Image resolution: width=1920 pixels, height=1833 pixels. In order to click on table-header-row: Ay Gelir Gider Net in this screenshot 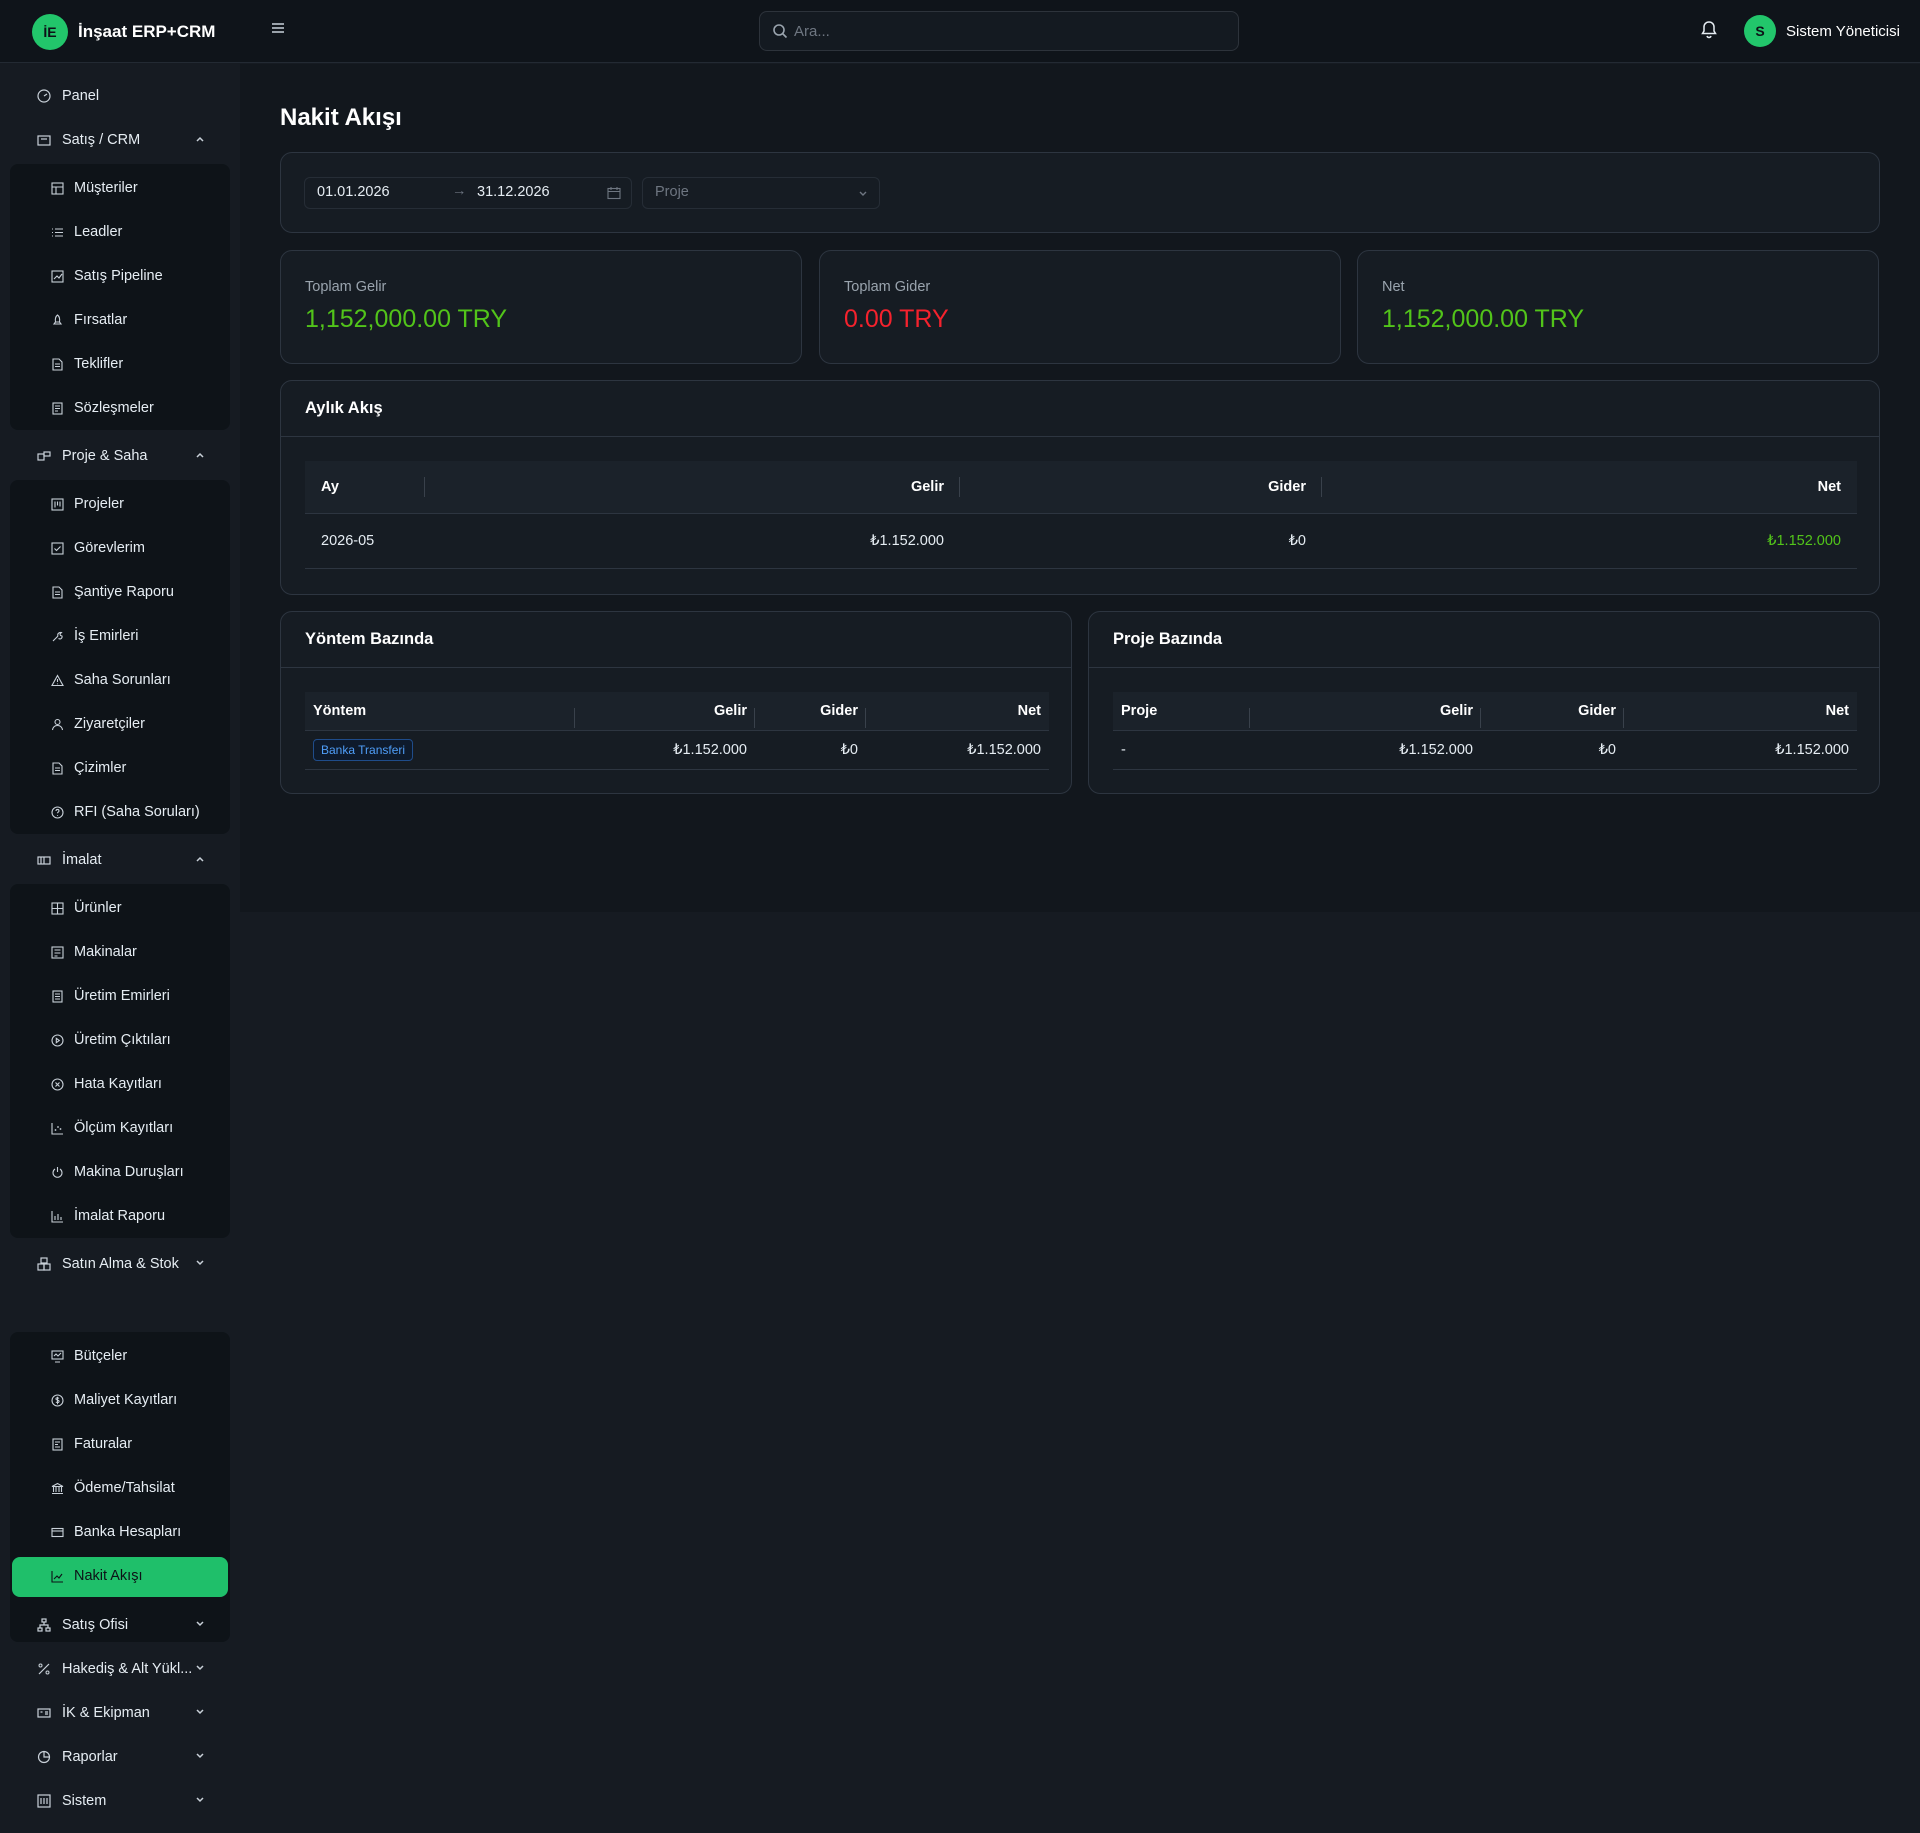, I will do `click(1081, 487)`.